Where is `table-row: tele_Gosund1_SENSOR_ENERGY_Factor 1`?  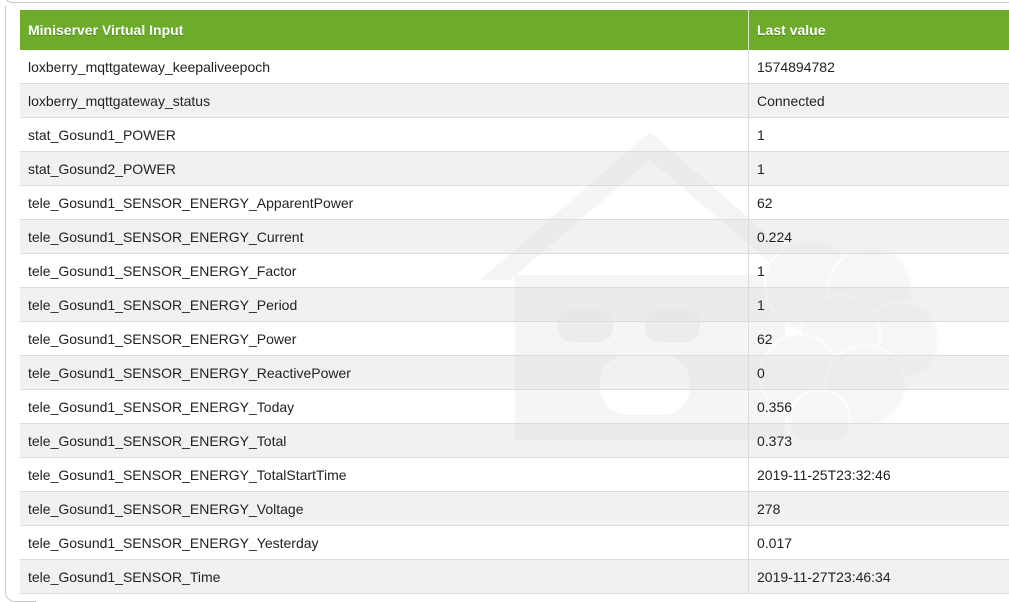
table-row: tele_Gosund1_SENSOR_ENERGY_Factor 1 is located at coordinates (514, 270).